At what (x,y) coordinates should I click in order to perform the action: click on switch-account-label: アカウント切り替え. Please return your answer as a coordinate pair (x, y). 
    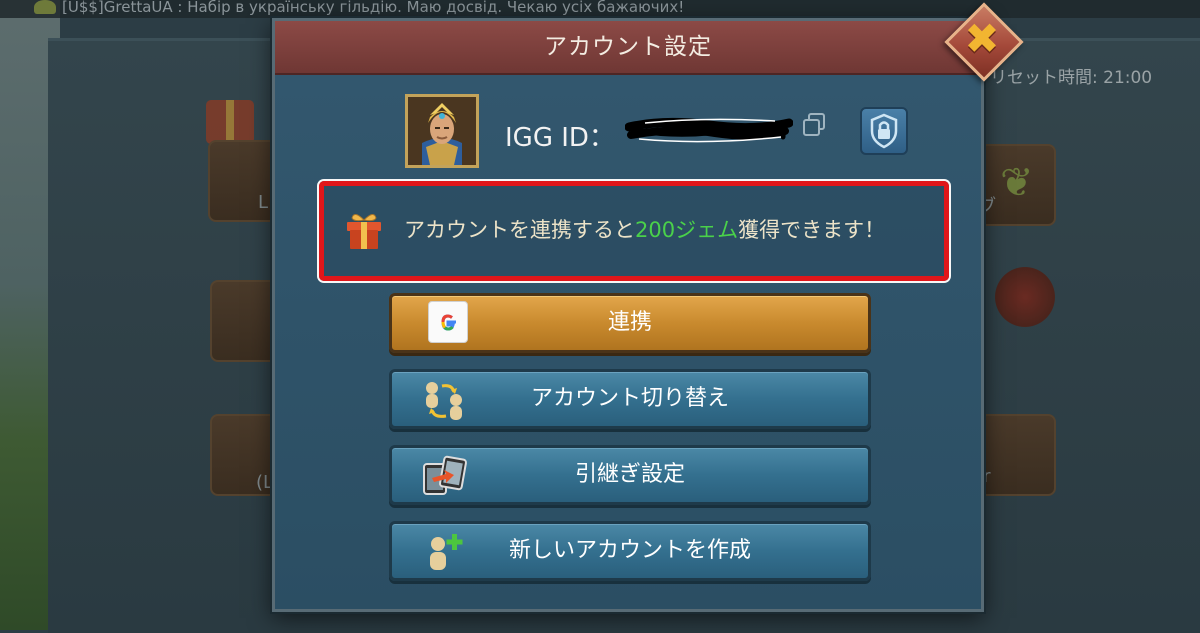
    Looking at the image, I should click on (629, 398).